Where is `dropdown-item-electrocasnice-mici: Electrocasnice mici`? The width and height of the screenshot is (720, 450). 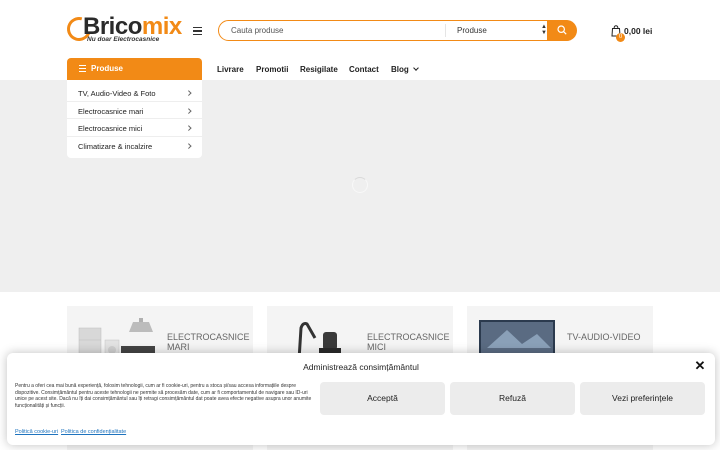 dropdown-item-electrocasnice-mici: Electrocasnice mici is located at coordinates (134, 128).